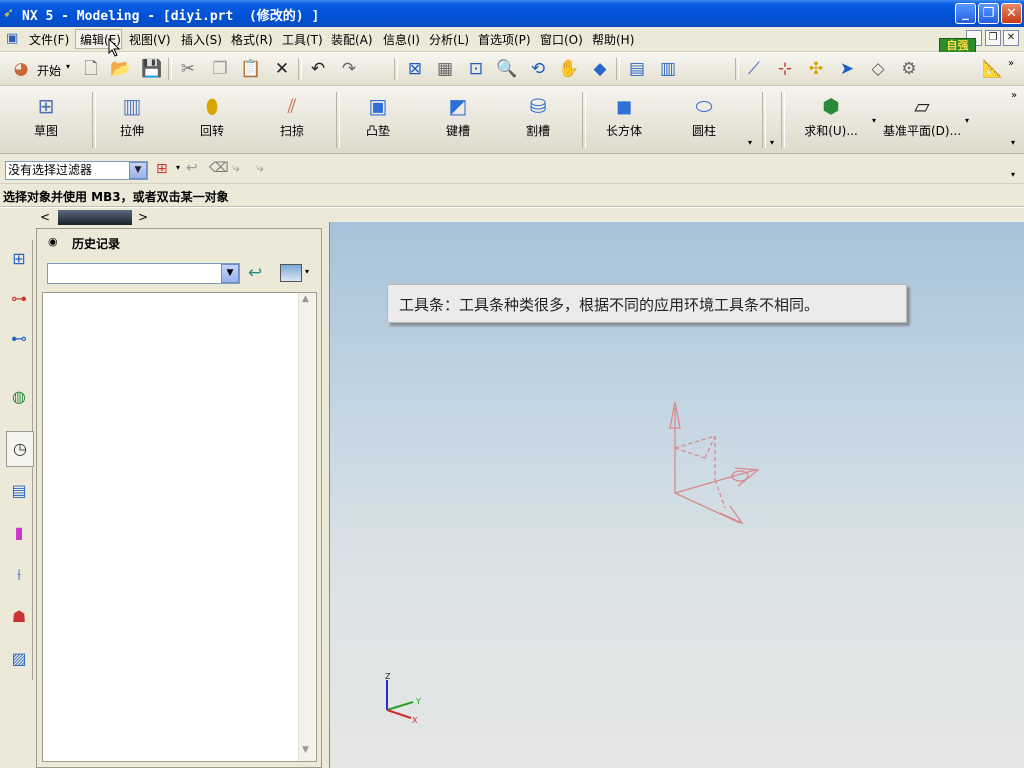  Describe the element at coordinates (192, 168) in the screenshot. I see `undo-selection-icon: ↩` at that location.